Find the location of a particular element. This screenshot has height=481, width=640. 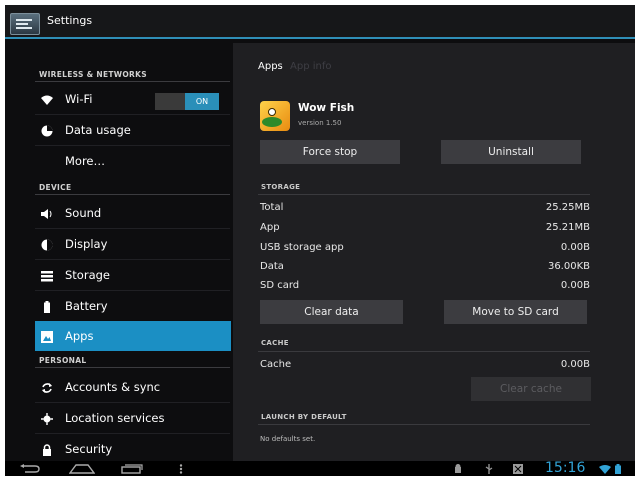

sidebar-item-display: Display is located at coordinates (133, 244).